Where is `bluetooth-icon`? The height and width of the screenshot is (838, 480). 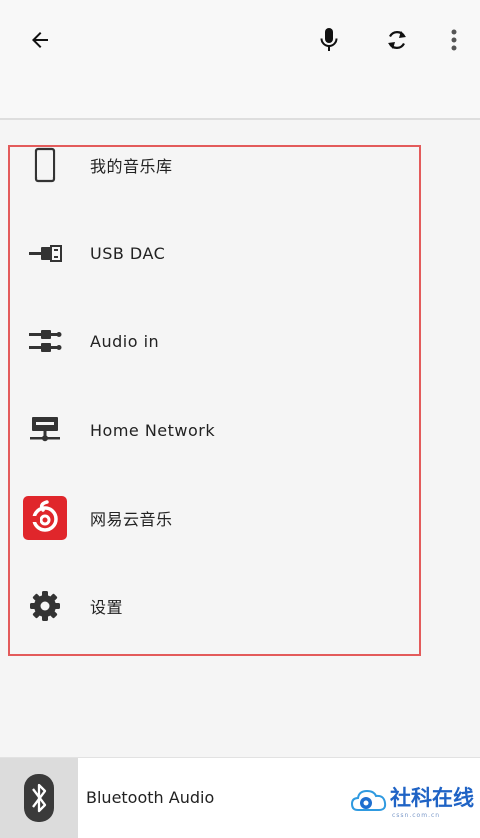 bluetooth-icon is located at coordinates (39, 798).